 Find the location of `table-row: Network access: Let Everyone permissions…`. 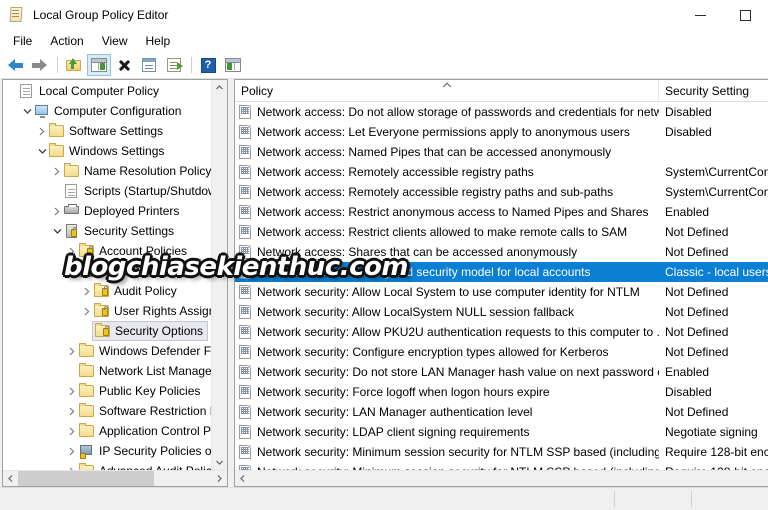

table-row: Network access: Let Everyone permissions… is located at coordinates (501, 132).